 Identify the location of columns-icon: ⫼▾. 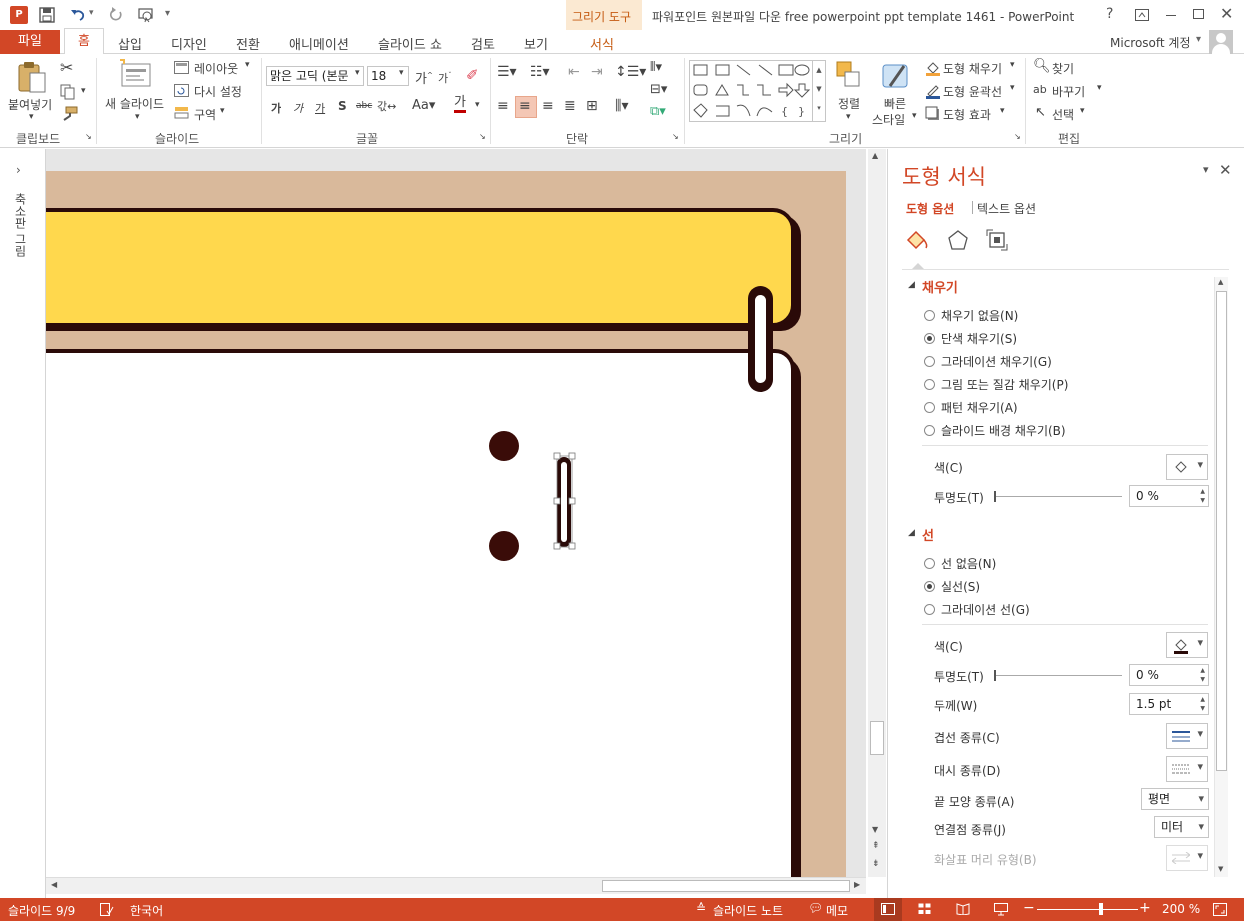
(621, 106).